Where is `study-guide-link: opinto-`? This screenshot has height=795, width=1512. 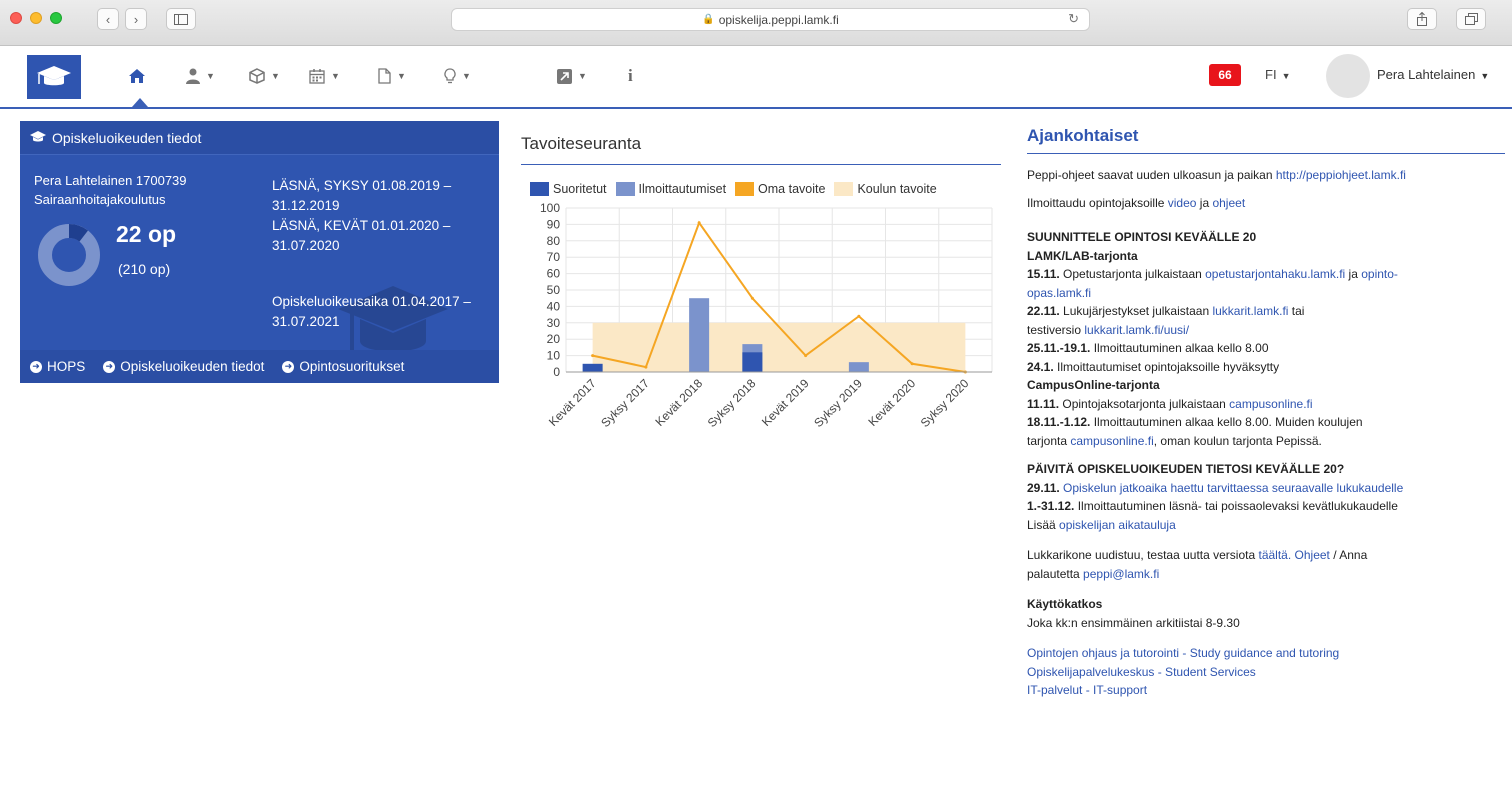 study-guide-link: opinto- is located at coordinates (1379, 274).